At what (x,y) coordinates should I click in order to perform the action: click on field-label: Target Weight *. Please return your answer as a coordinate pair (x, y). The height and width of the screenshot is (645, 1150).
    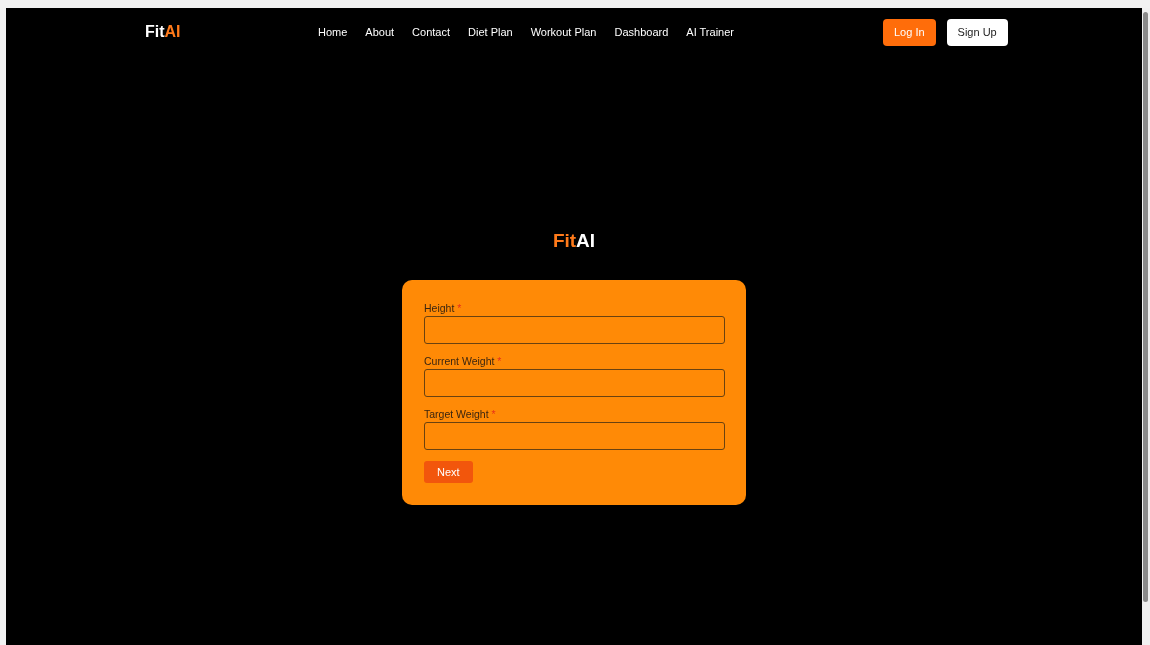
    Looking at the image, I should click on (460, 414).